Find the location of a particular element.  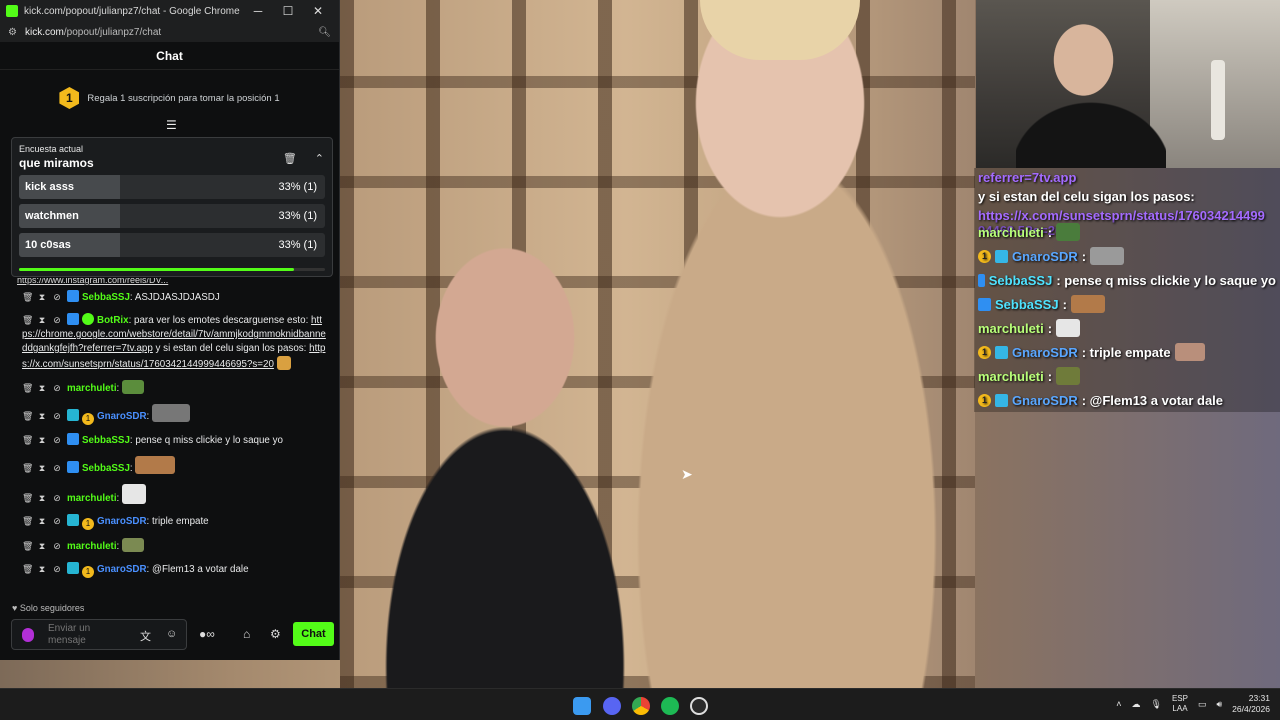

spotify-icon is located at coordinates (670, 706).